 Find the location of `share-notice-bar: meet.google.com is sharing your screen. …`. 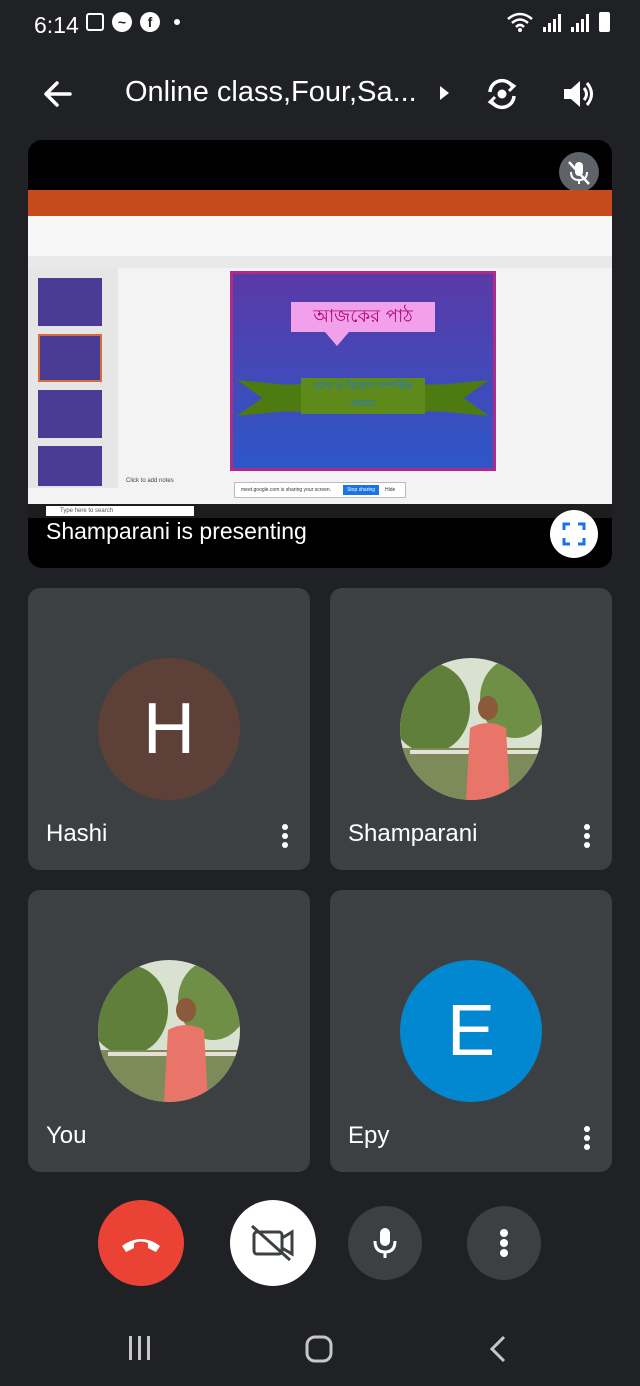

share-notice-bar: meet.google.com is sharing your screen. … is located at coordinates (320, 490).